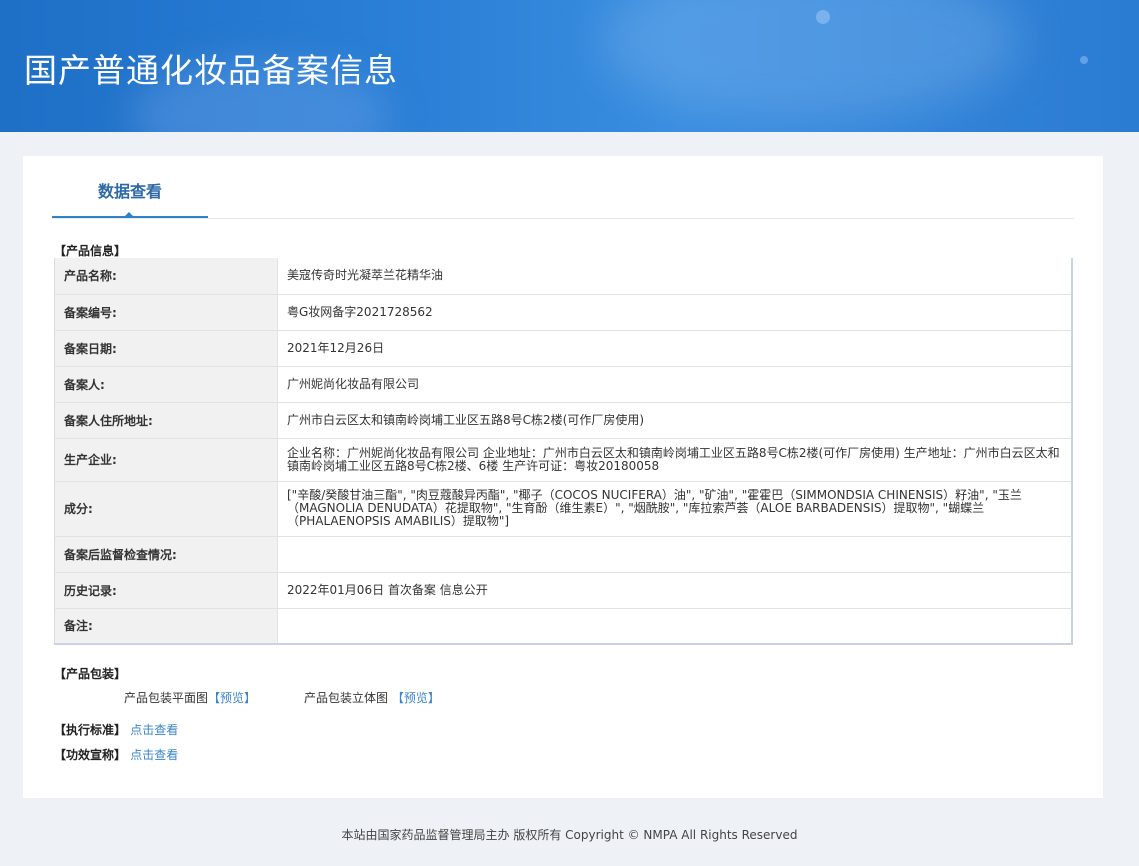  Describe the element at coordinates (166, 420) in the screenshot. I see `row-label: 备案人住所地址:` at that location.